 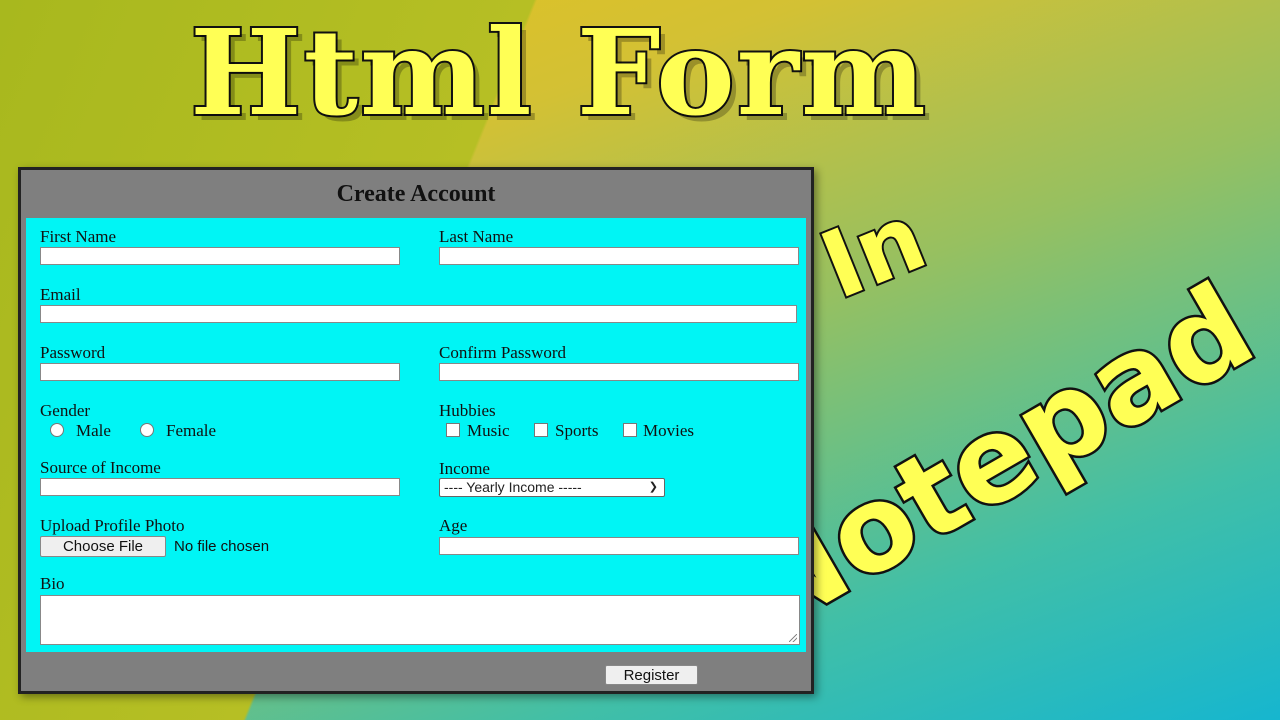 I want to click on email-input, so click(x=418, y=314).